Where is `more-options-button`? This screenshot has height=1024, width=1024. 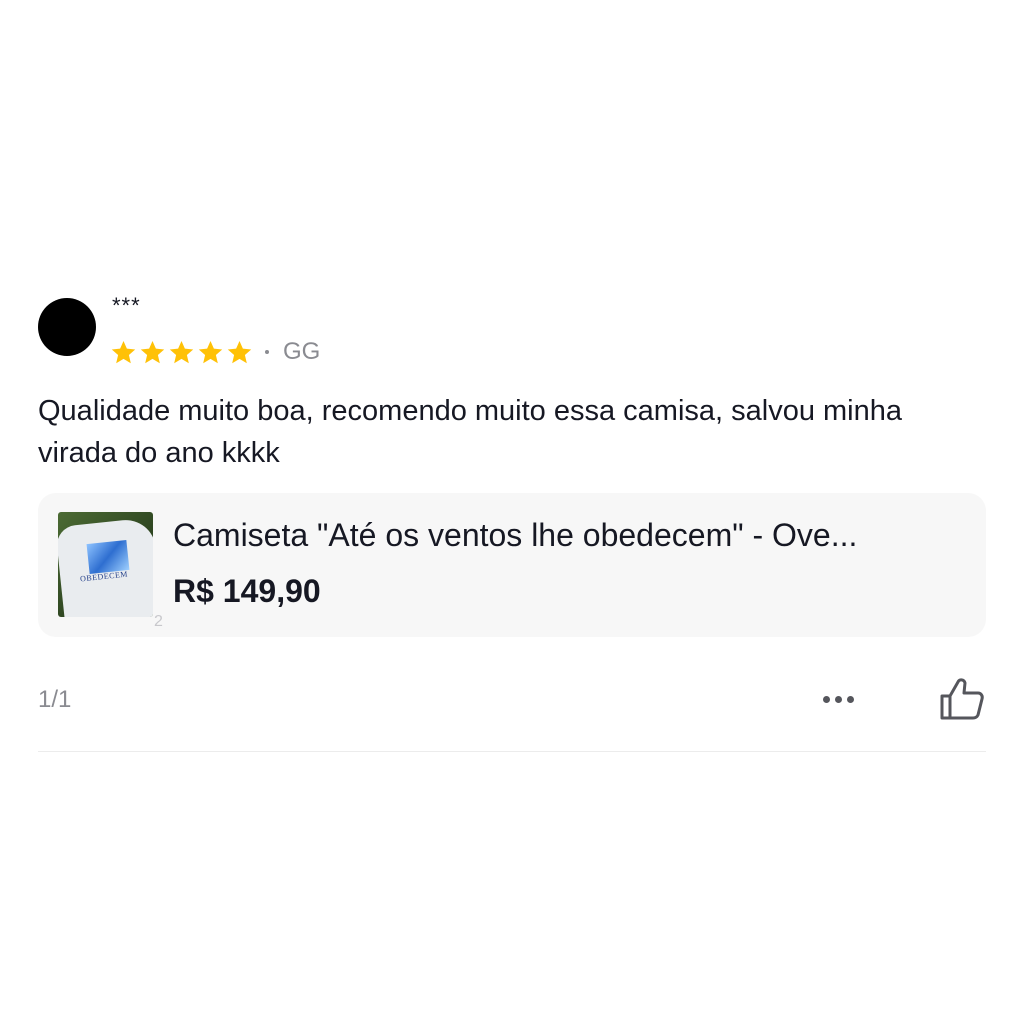 more-options-button is located at coordinates (838, 699).